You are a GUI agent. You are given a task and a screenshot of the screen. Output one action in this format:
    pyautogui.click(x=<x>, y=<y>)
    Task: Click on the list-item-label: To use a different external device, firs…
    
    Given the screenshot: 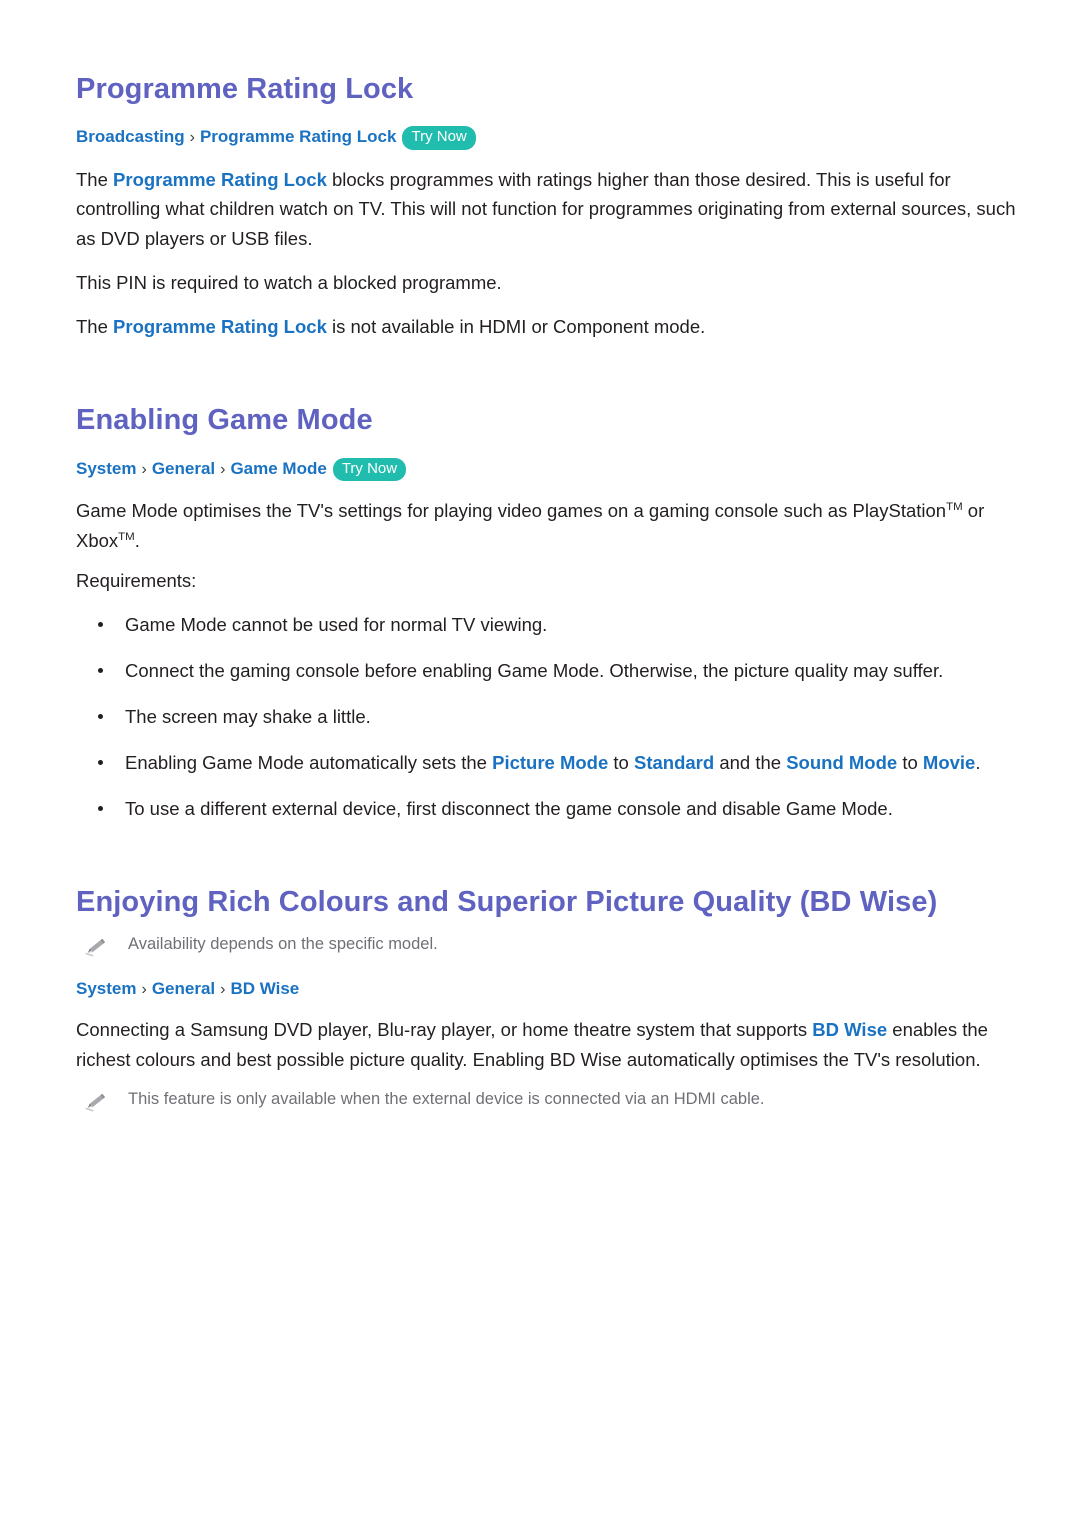 What is the action you would take?
    pyautogui.click(x=509, y=808)
    